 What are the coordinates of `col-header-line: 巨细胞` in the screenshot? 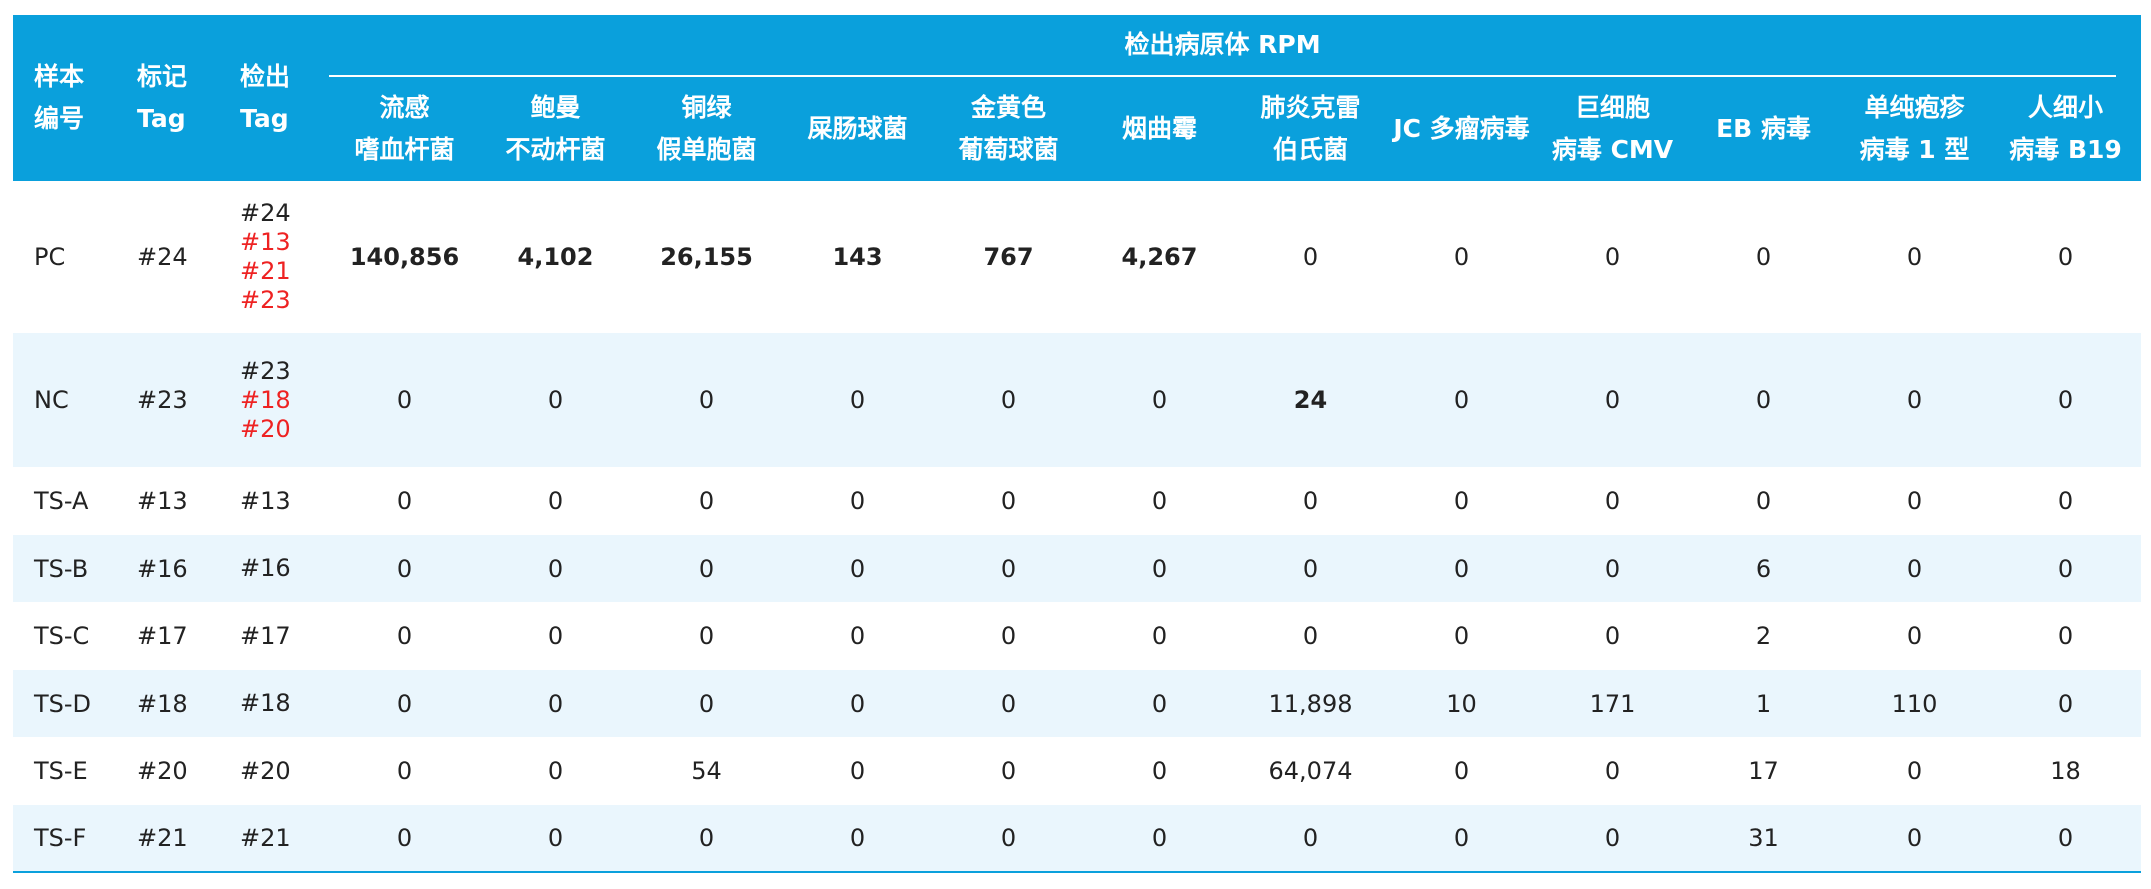 It's located at (1612, 107).